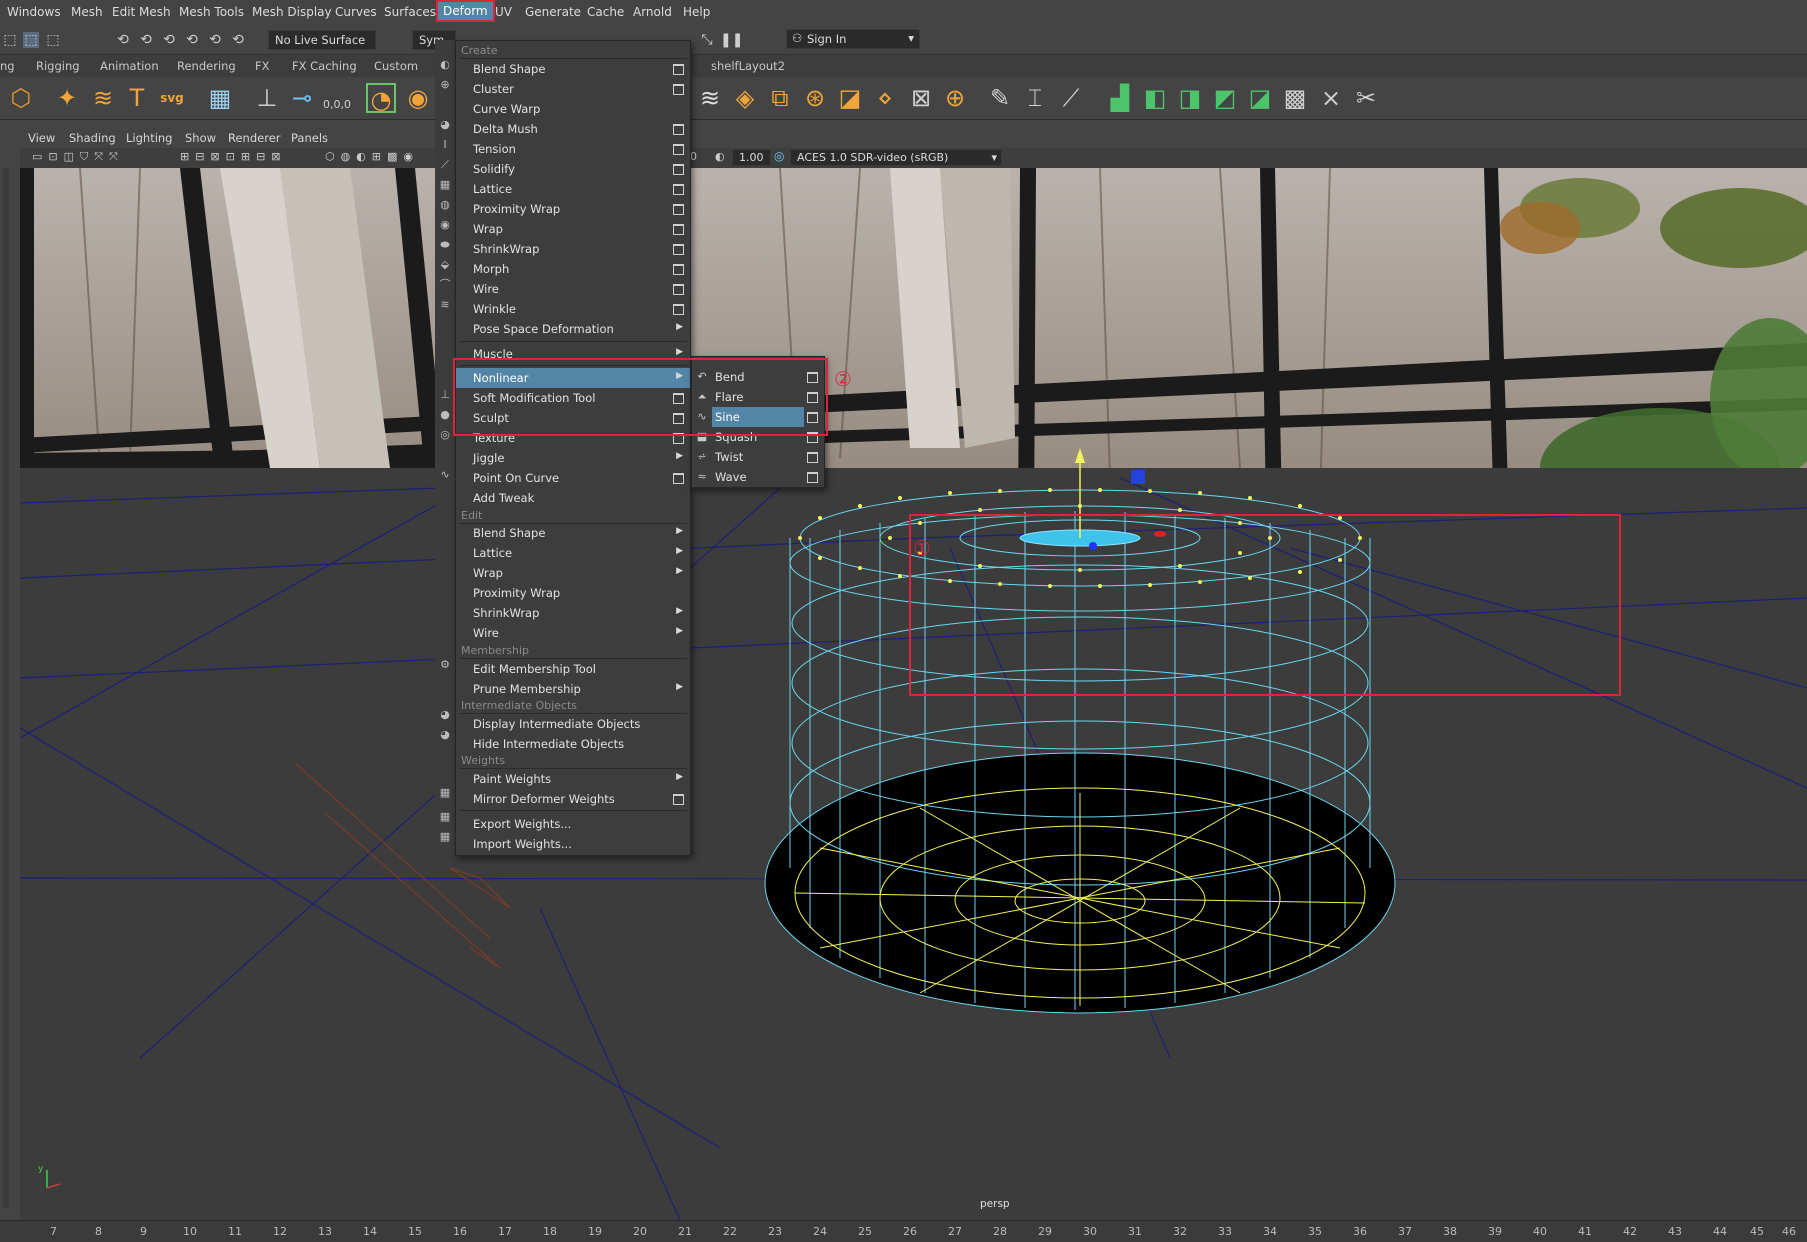 The height and width of the screenshot is (1242, 1807). What do you see at coordinates (146, 40) in the screenshot?
I see `select-object-icon: ⟲` at bounding box center [146, 40].